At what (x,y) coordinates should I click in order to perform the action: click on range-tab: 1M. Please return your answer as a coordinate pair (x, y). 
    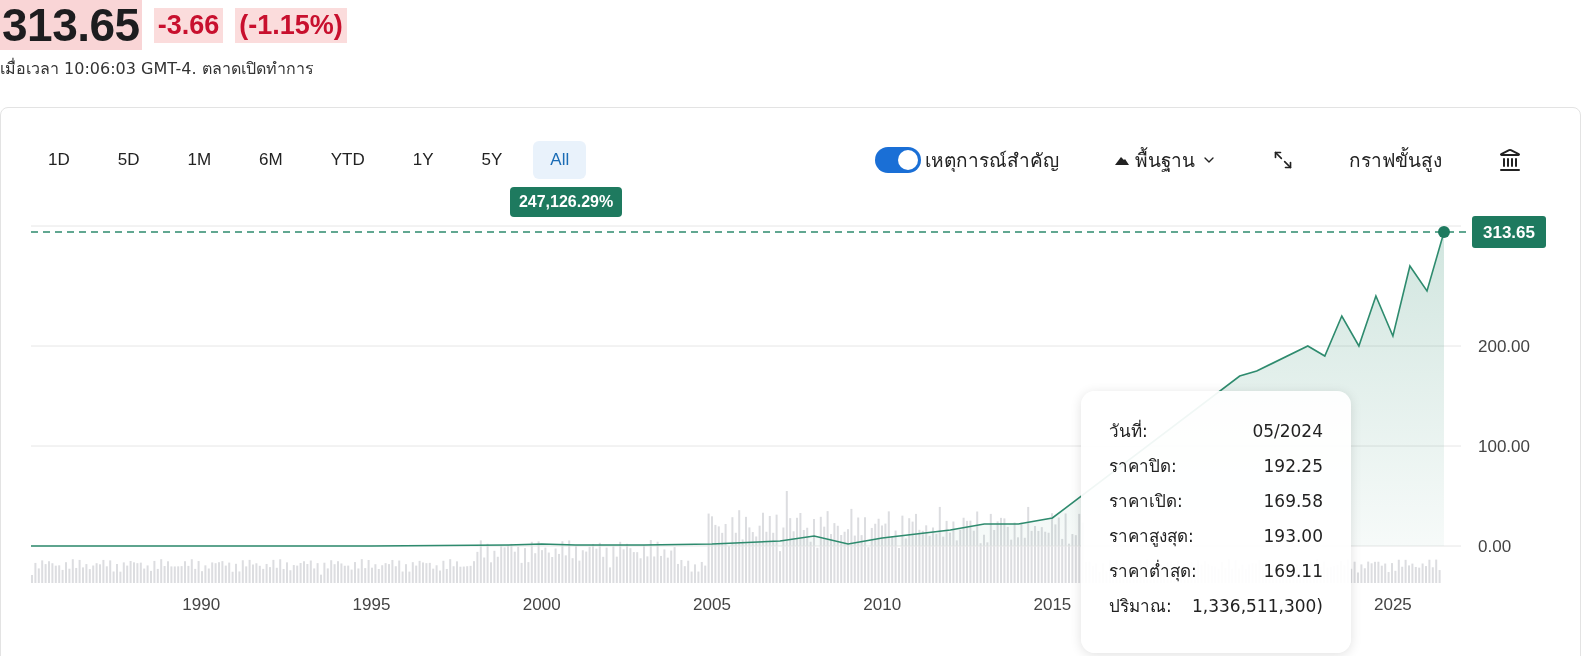
    Looking at the image, I should click on (199, 160).